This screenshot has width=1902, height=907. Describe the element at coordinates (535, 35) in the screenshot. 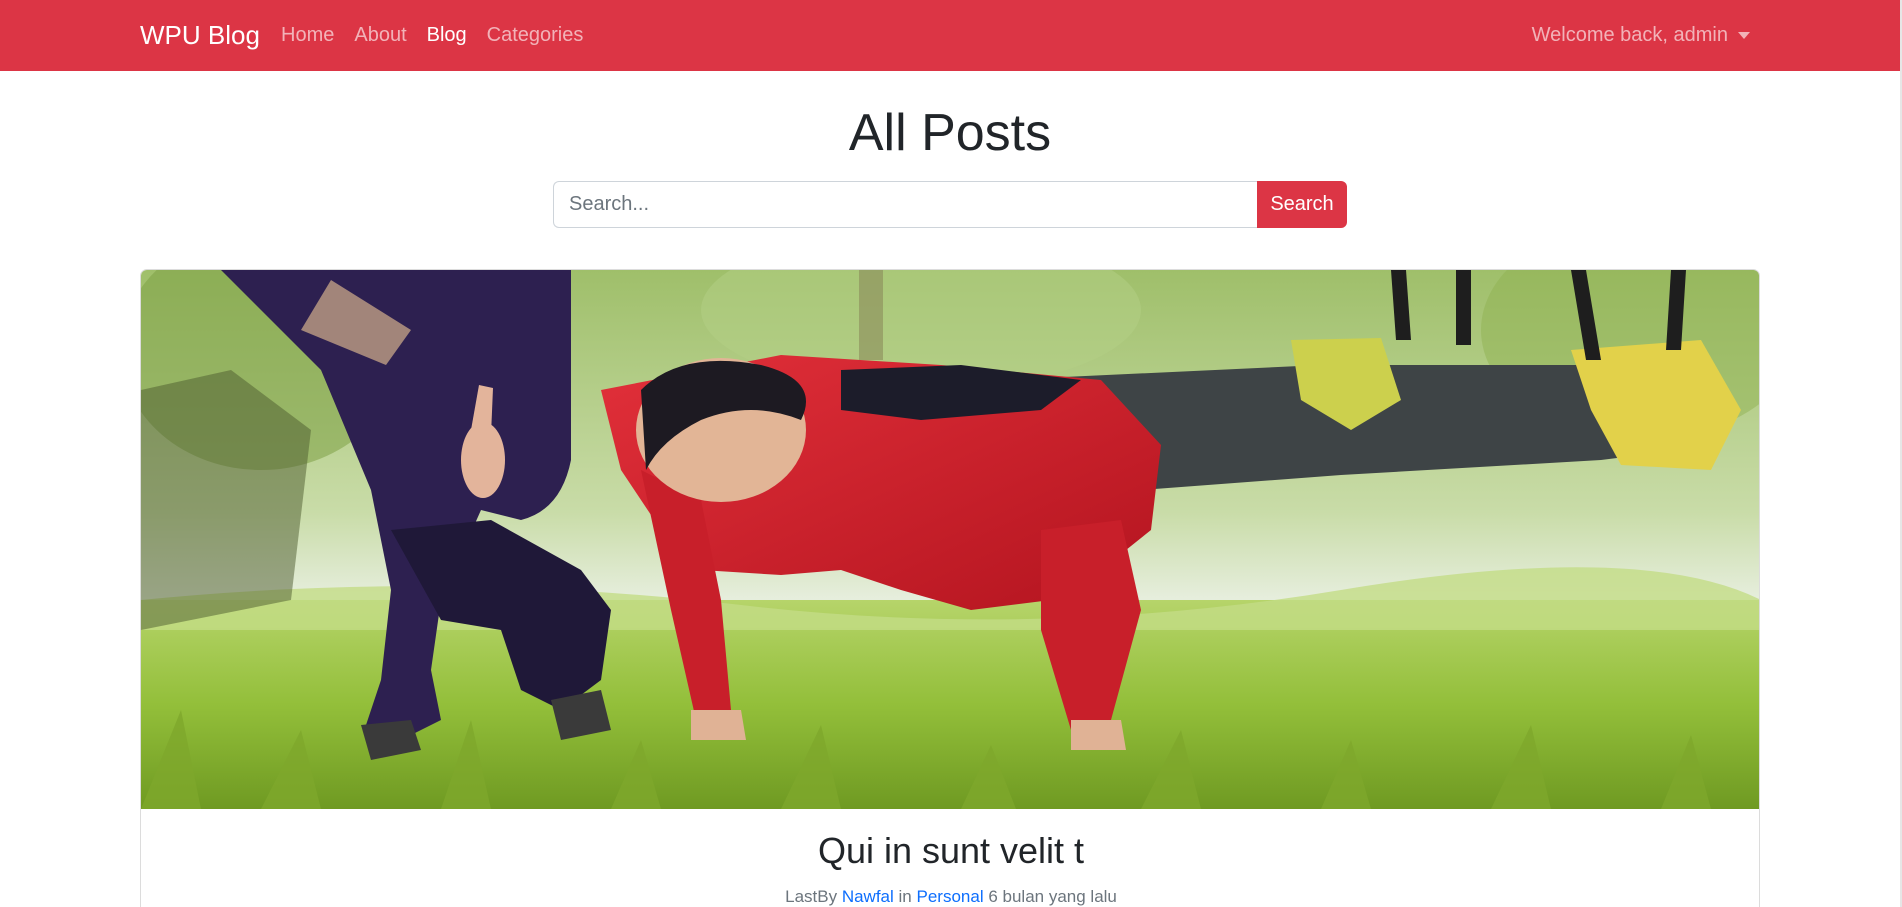

I see `nav-link-categories: Categories` at that location.